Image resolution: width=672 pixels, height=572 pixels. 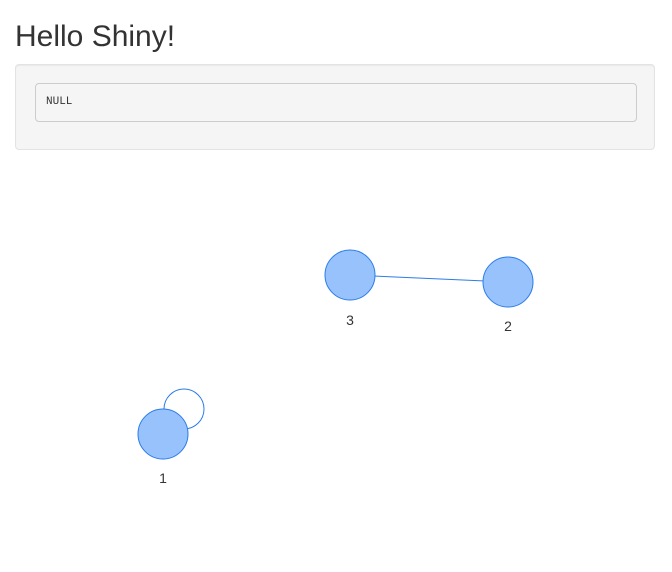 I want to click on node-1: 1, so click(x=163, y=447).